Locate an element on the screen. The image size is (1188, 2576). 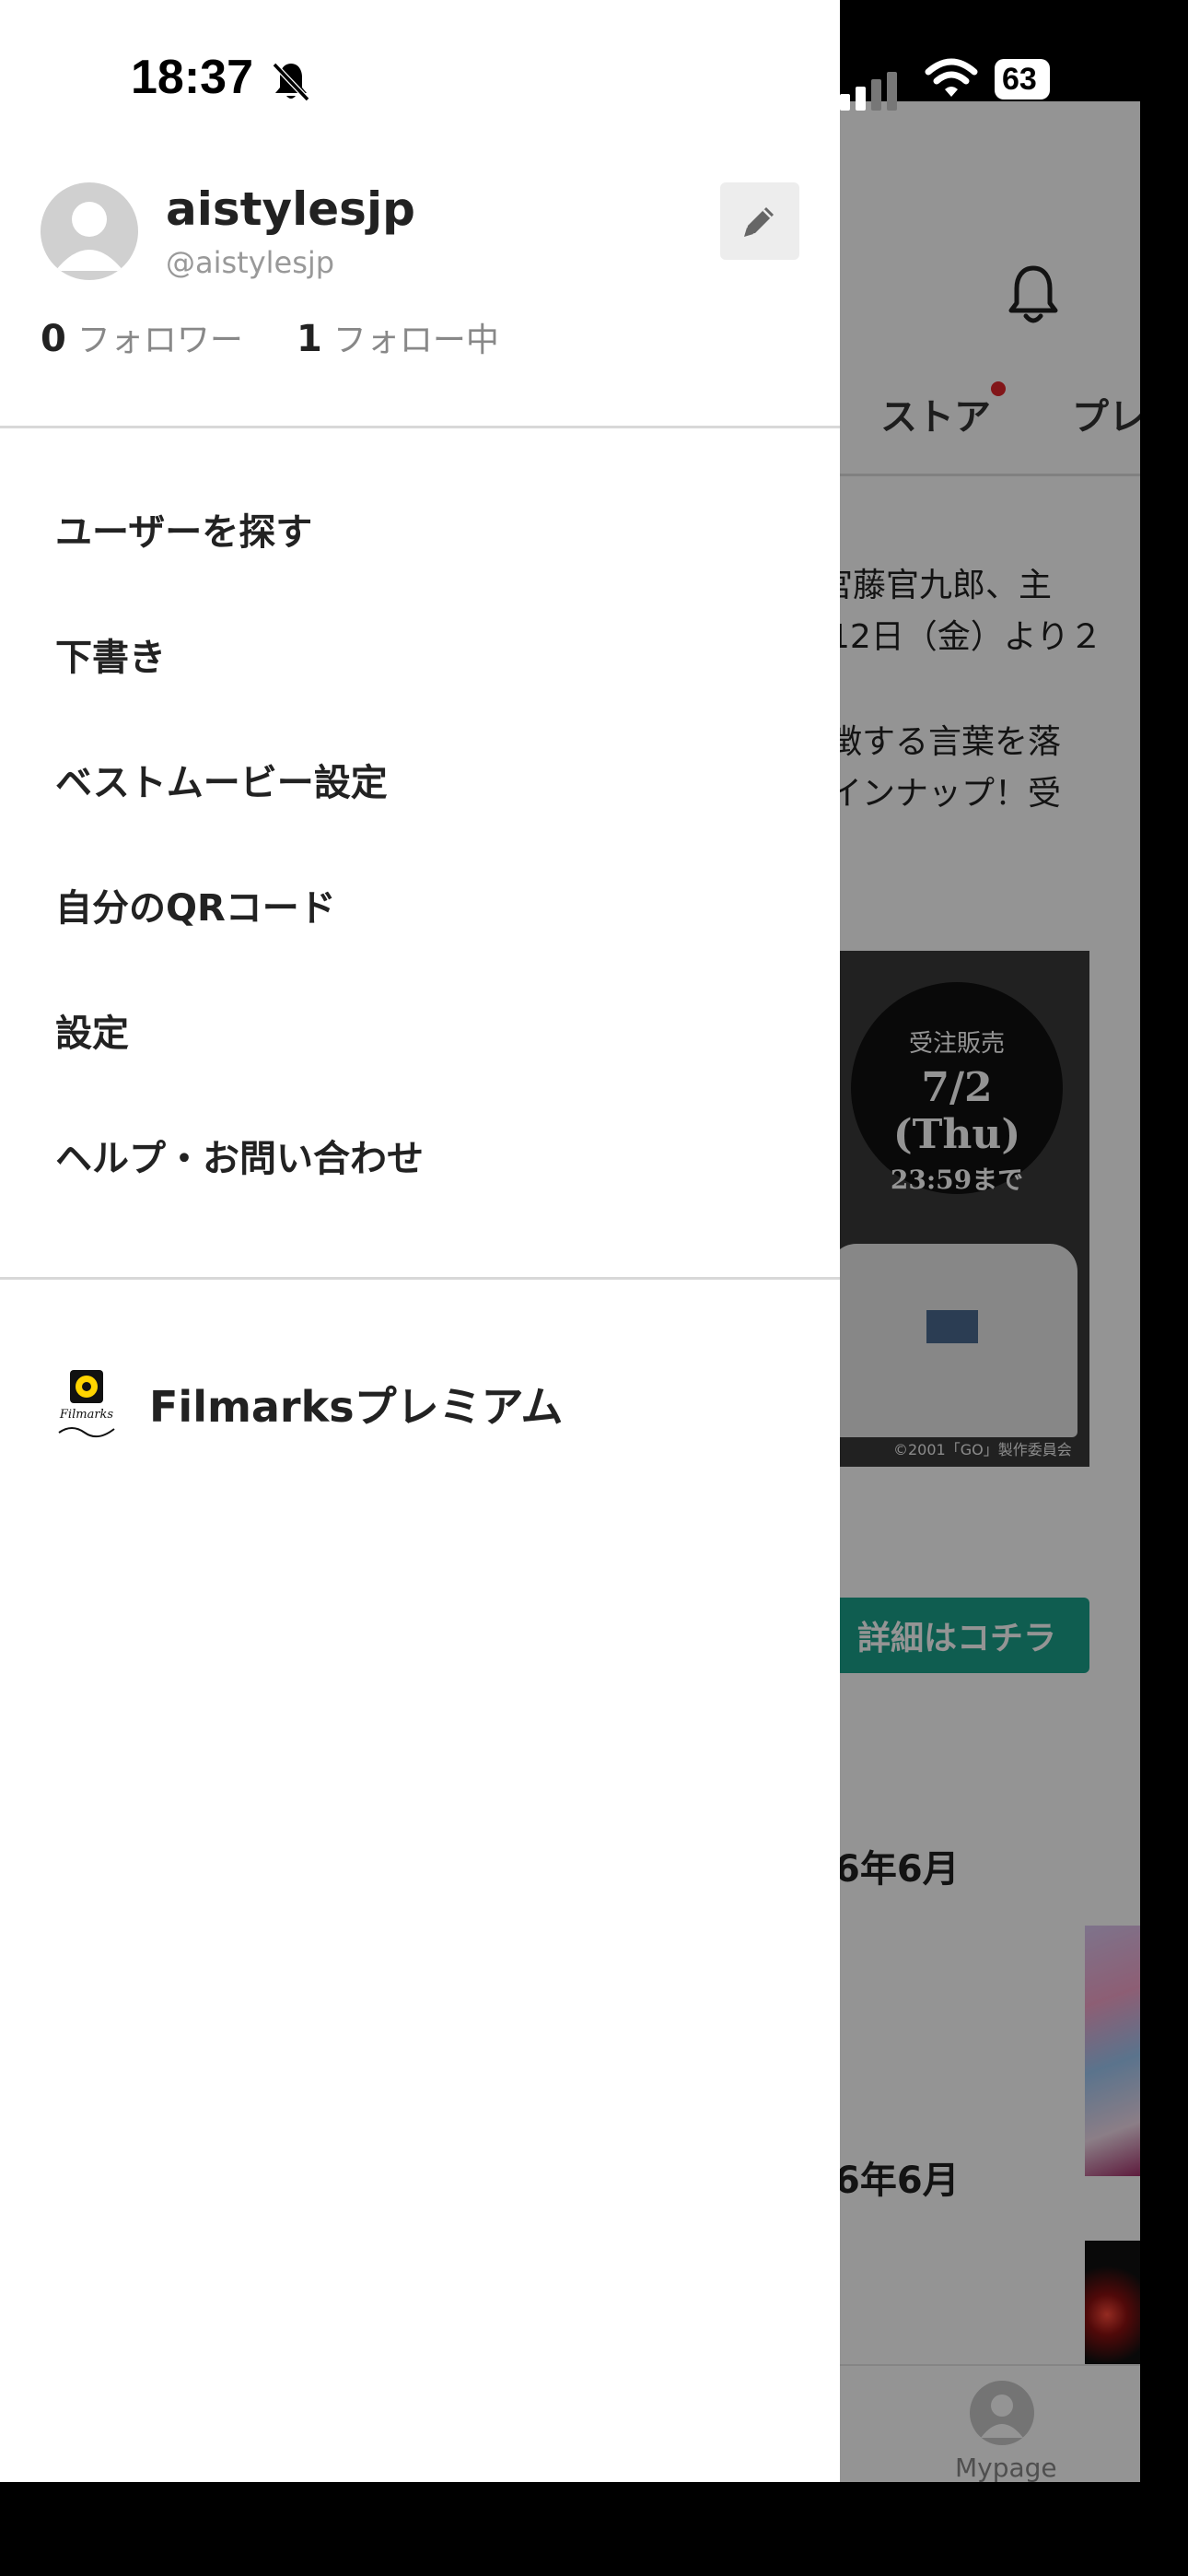
followers-label: フォロワー is located at coordinates (160, 340).